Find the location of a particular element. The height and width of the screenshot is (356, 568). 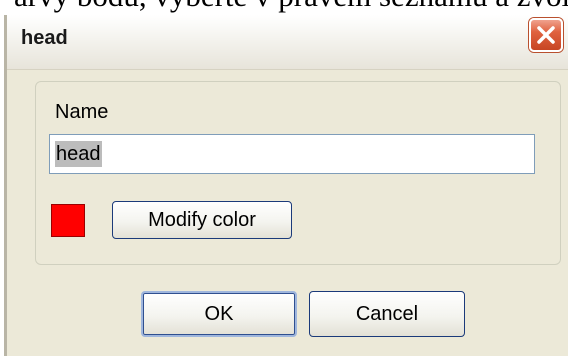

close-button is located at coordinates (546, 35).